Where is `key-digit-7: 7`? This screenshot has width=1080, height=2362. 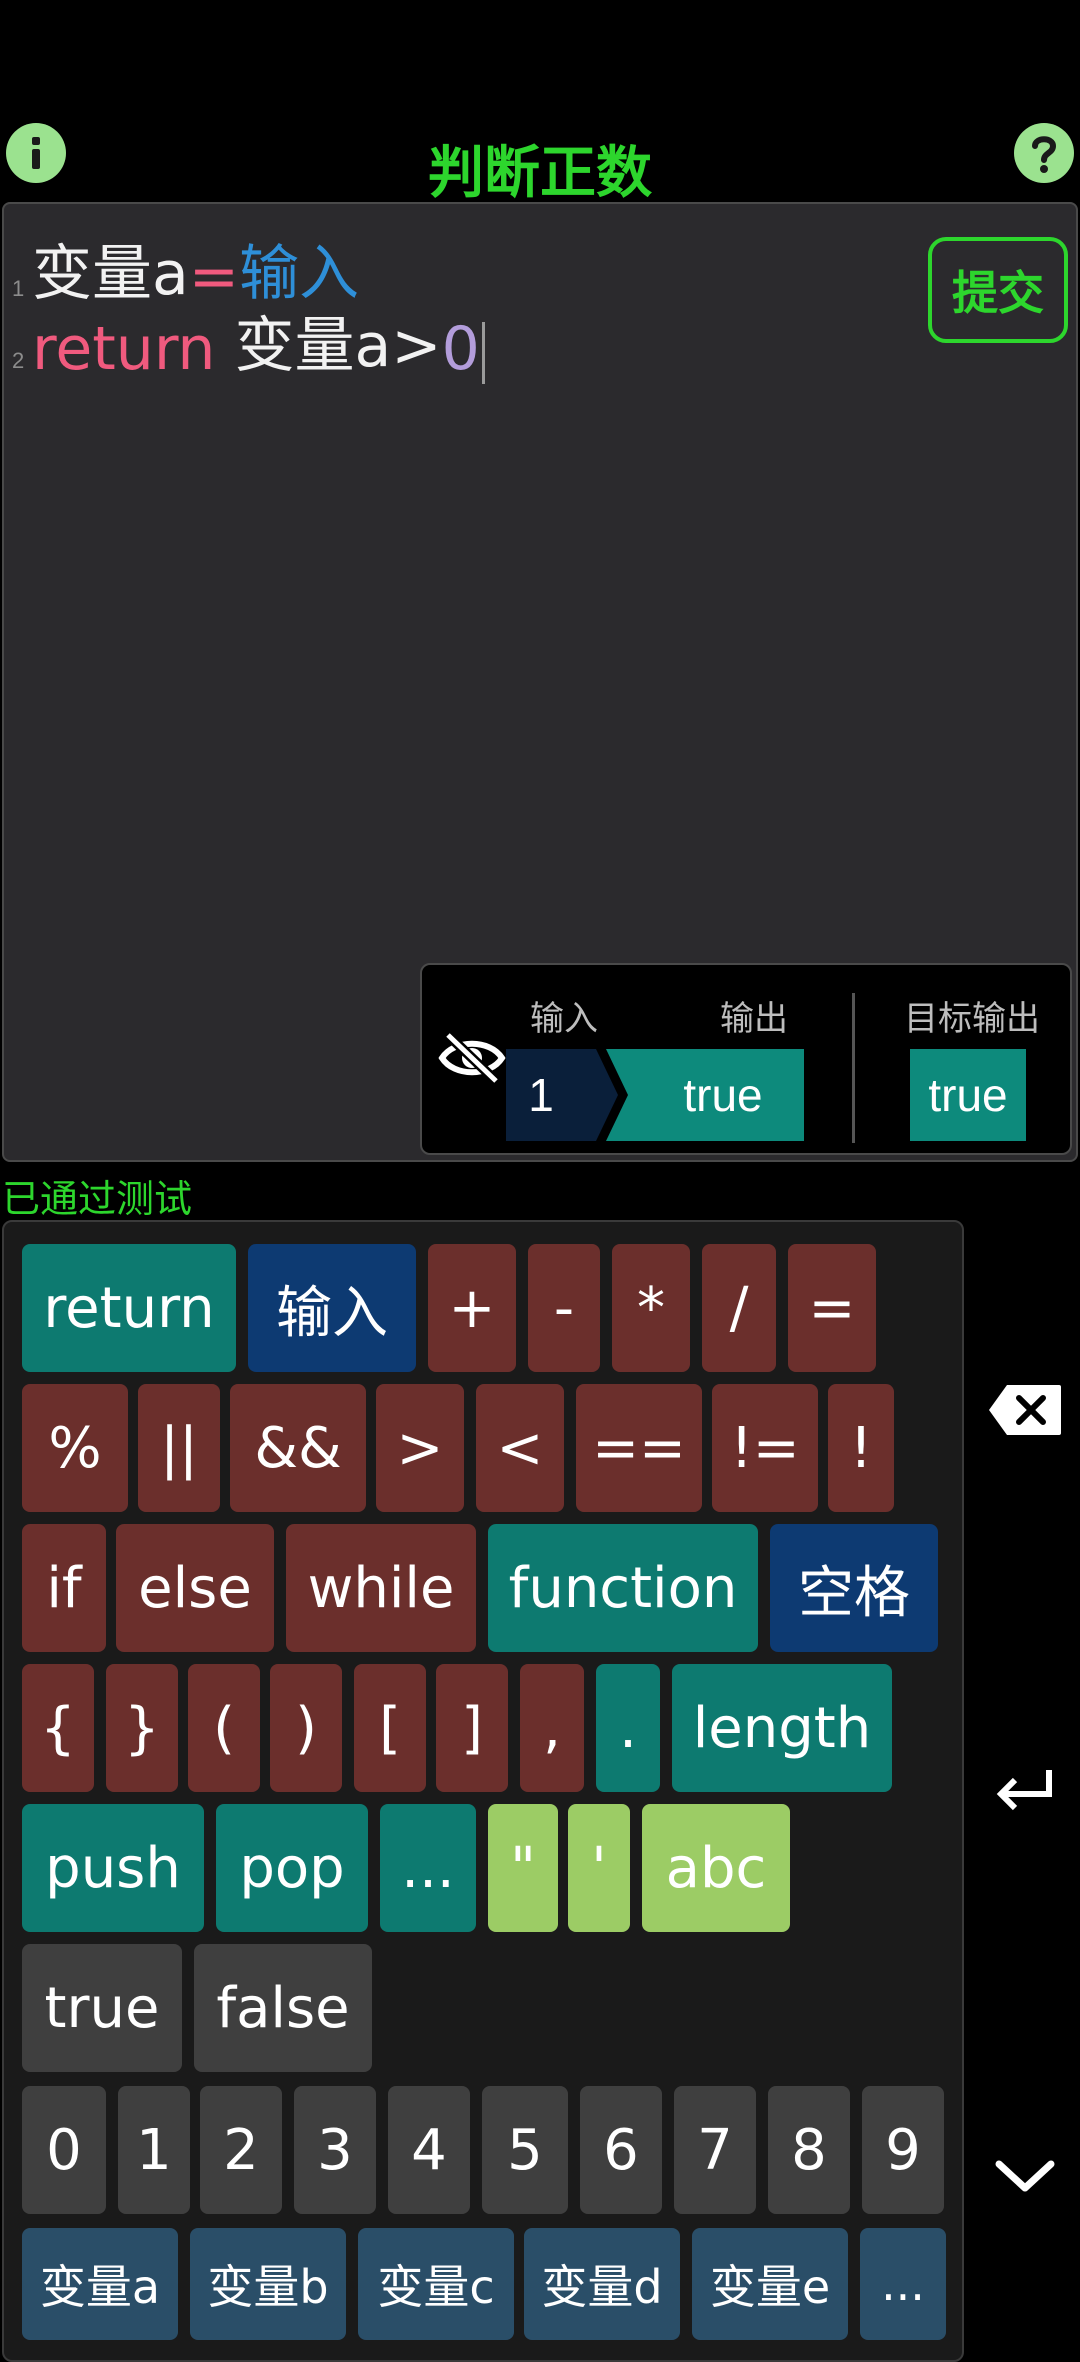 key-digit-7: 7 is located at coordinates (715, 2150).